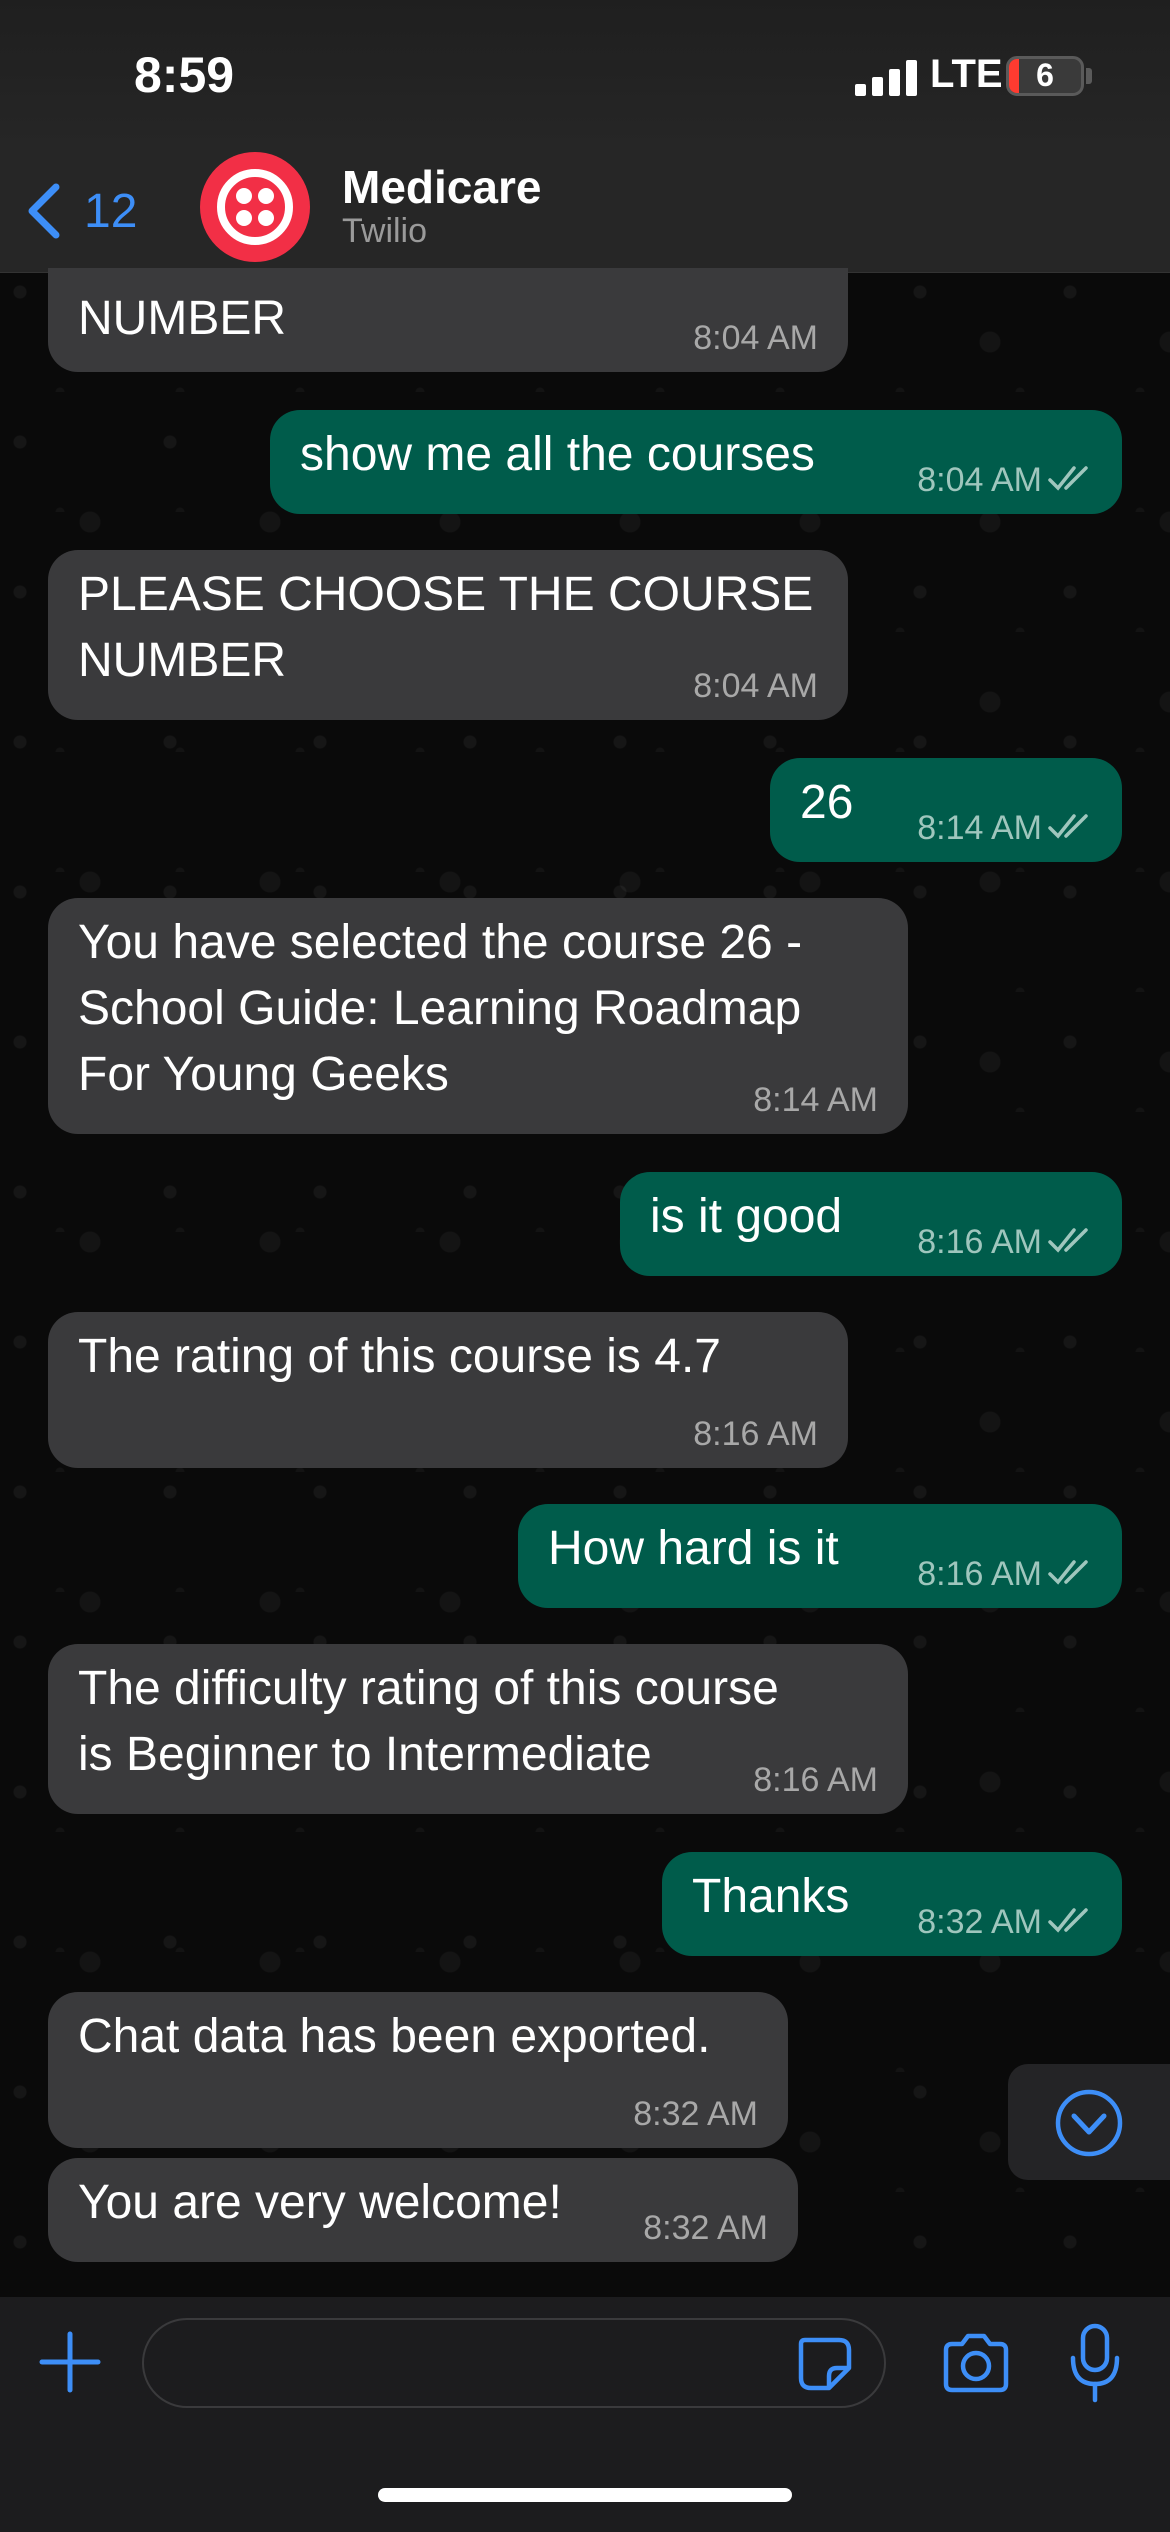  What do you see at coordinates (976, 2363) in the screenshot?
I see `camera-icon` at bounding box center [976, 2363].